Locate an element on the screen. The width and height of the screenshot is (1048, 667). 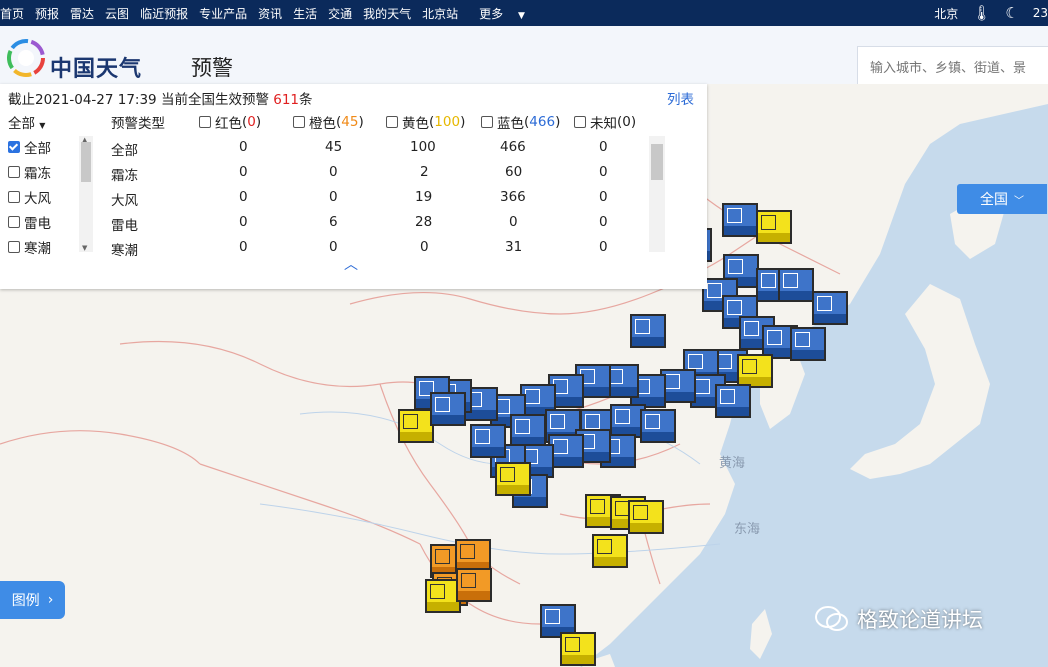
nav-more-menu: 更多 ▼ is located at coordinates (507, 13).